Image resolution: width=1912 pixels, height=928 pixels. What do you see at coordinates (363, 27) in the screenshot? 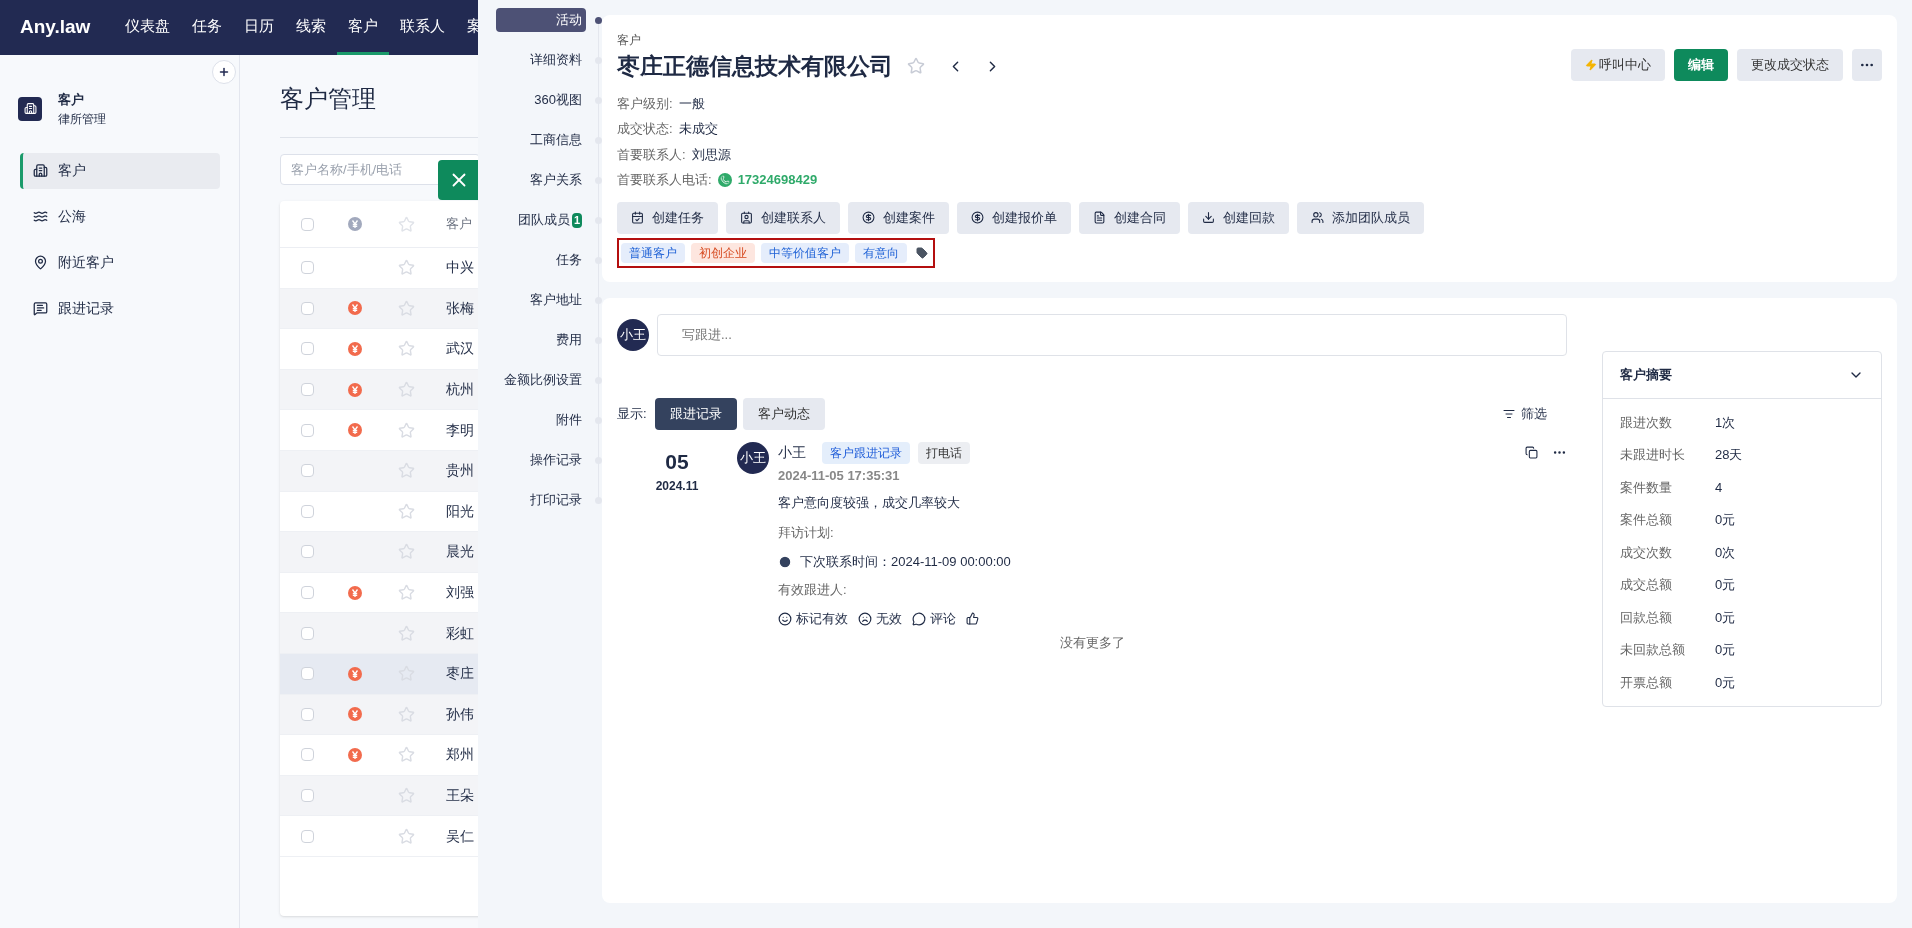
I see `nav-tab: 客户` at bounding box center [363, 27].